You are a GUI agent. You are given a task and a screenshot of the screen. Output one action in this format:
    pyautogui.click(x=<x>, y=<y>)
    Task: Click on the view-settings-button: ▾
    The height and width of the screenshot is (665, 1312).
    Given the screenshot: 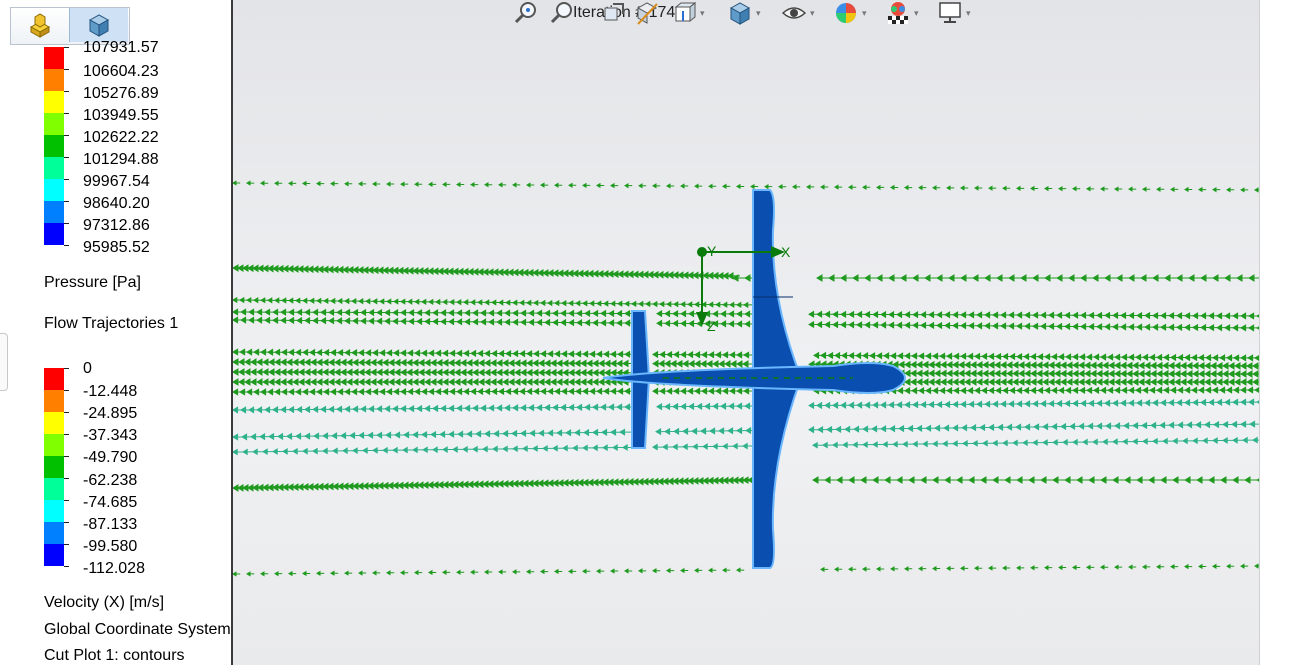 What is the action you would take?
    pyautogui.click(x=954, y=13)
    